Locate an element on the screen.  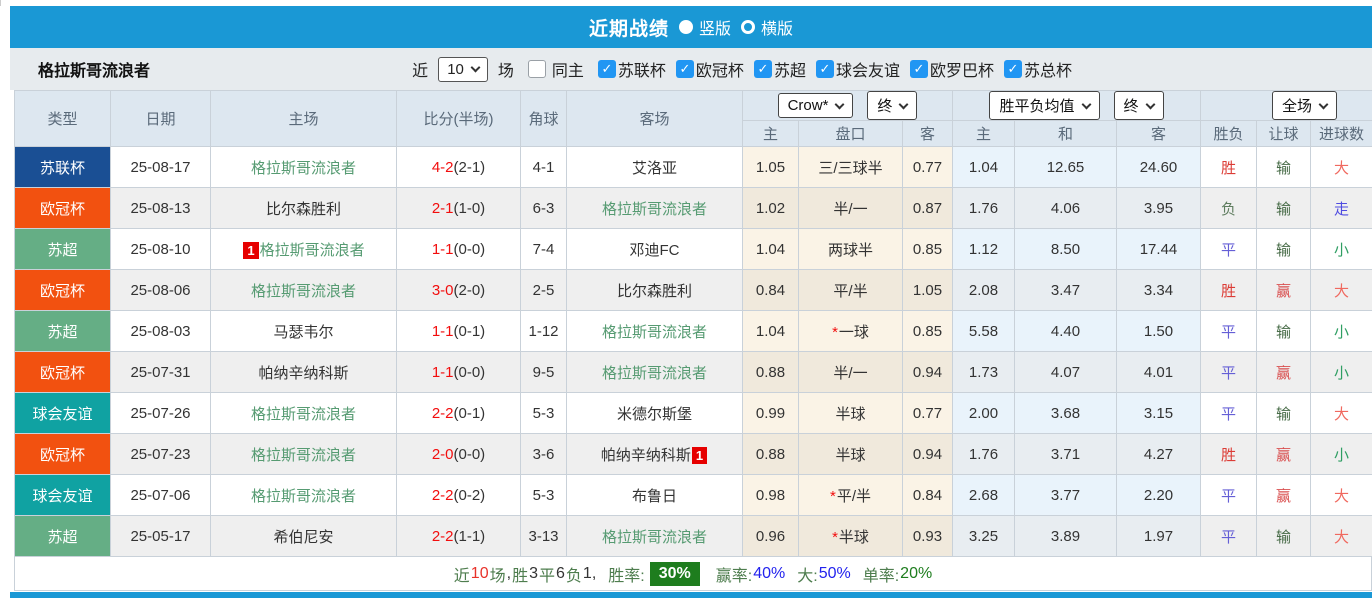
odds-handicap-cell: 三/三球半 is located at coordinates (850, 167).